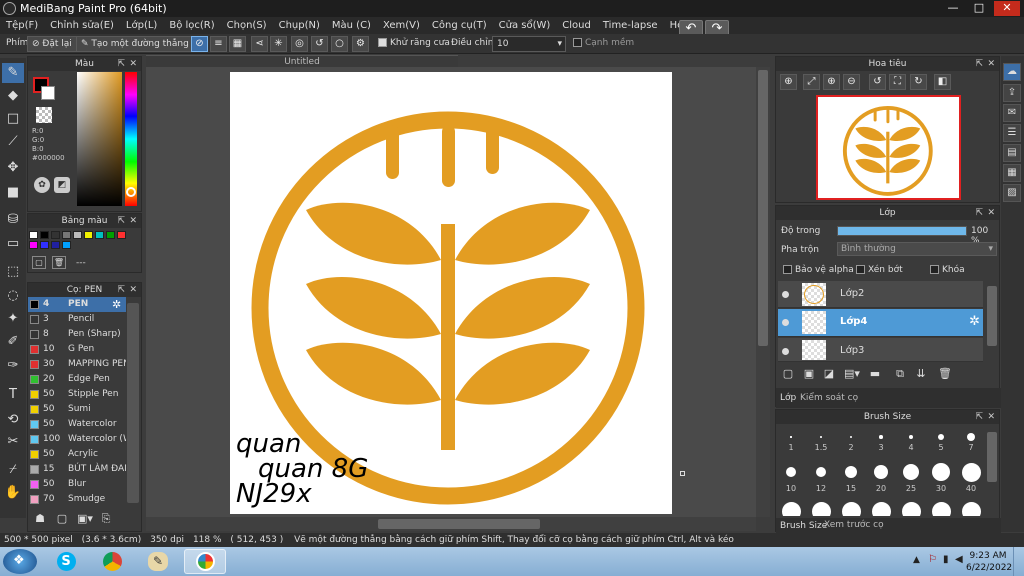  What do you see at coordinates (351, 24) in the screenshot?
I see `menu-color: Màu (C)` at bounding box center [351, 24].